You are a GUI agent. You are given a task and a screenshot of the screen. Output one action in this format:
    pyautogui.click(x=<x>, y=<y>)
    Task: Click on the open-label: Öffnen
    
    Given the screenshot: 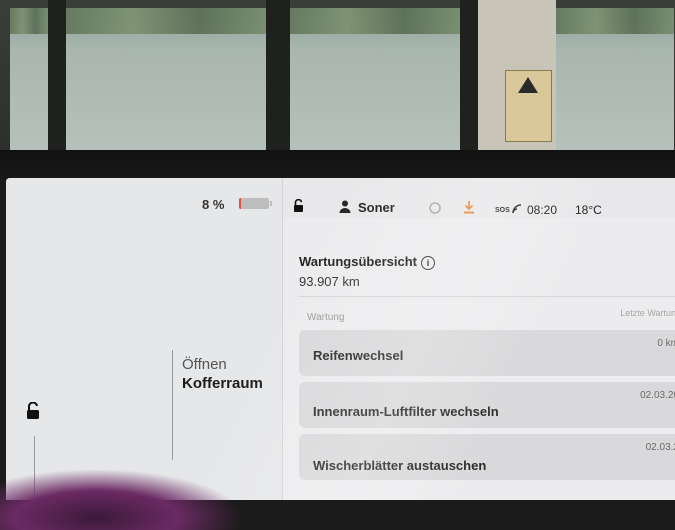 What is the action you would take?
    pyautogui.click(x=204, y=364)
    